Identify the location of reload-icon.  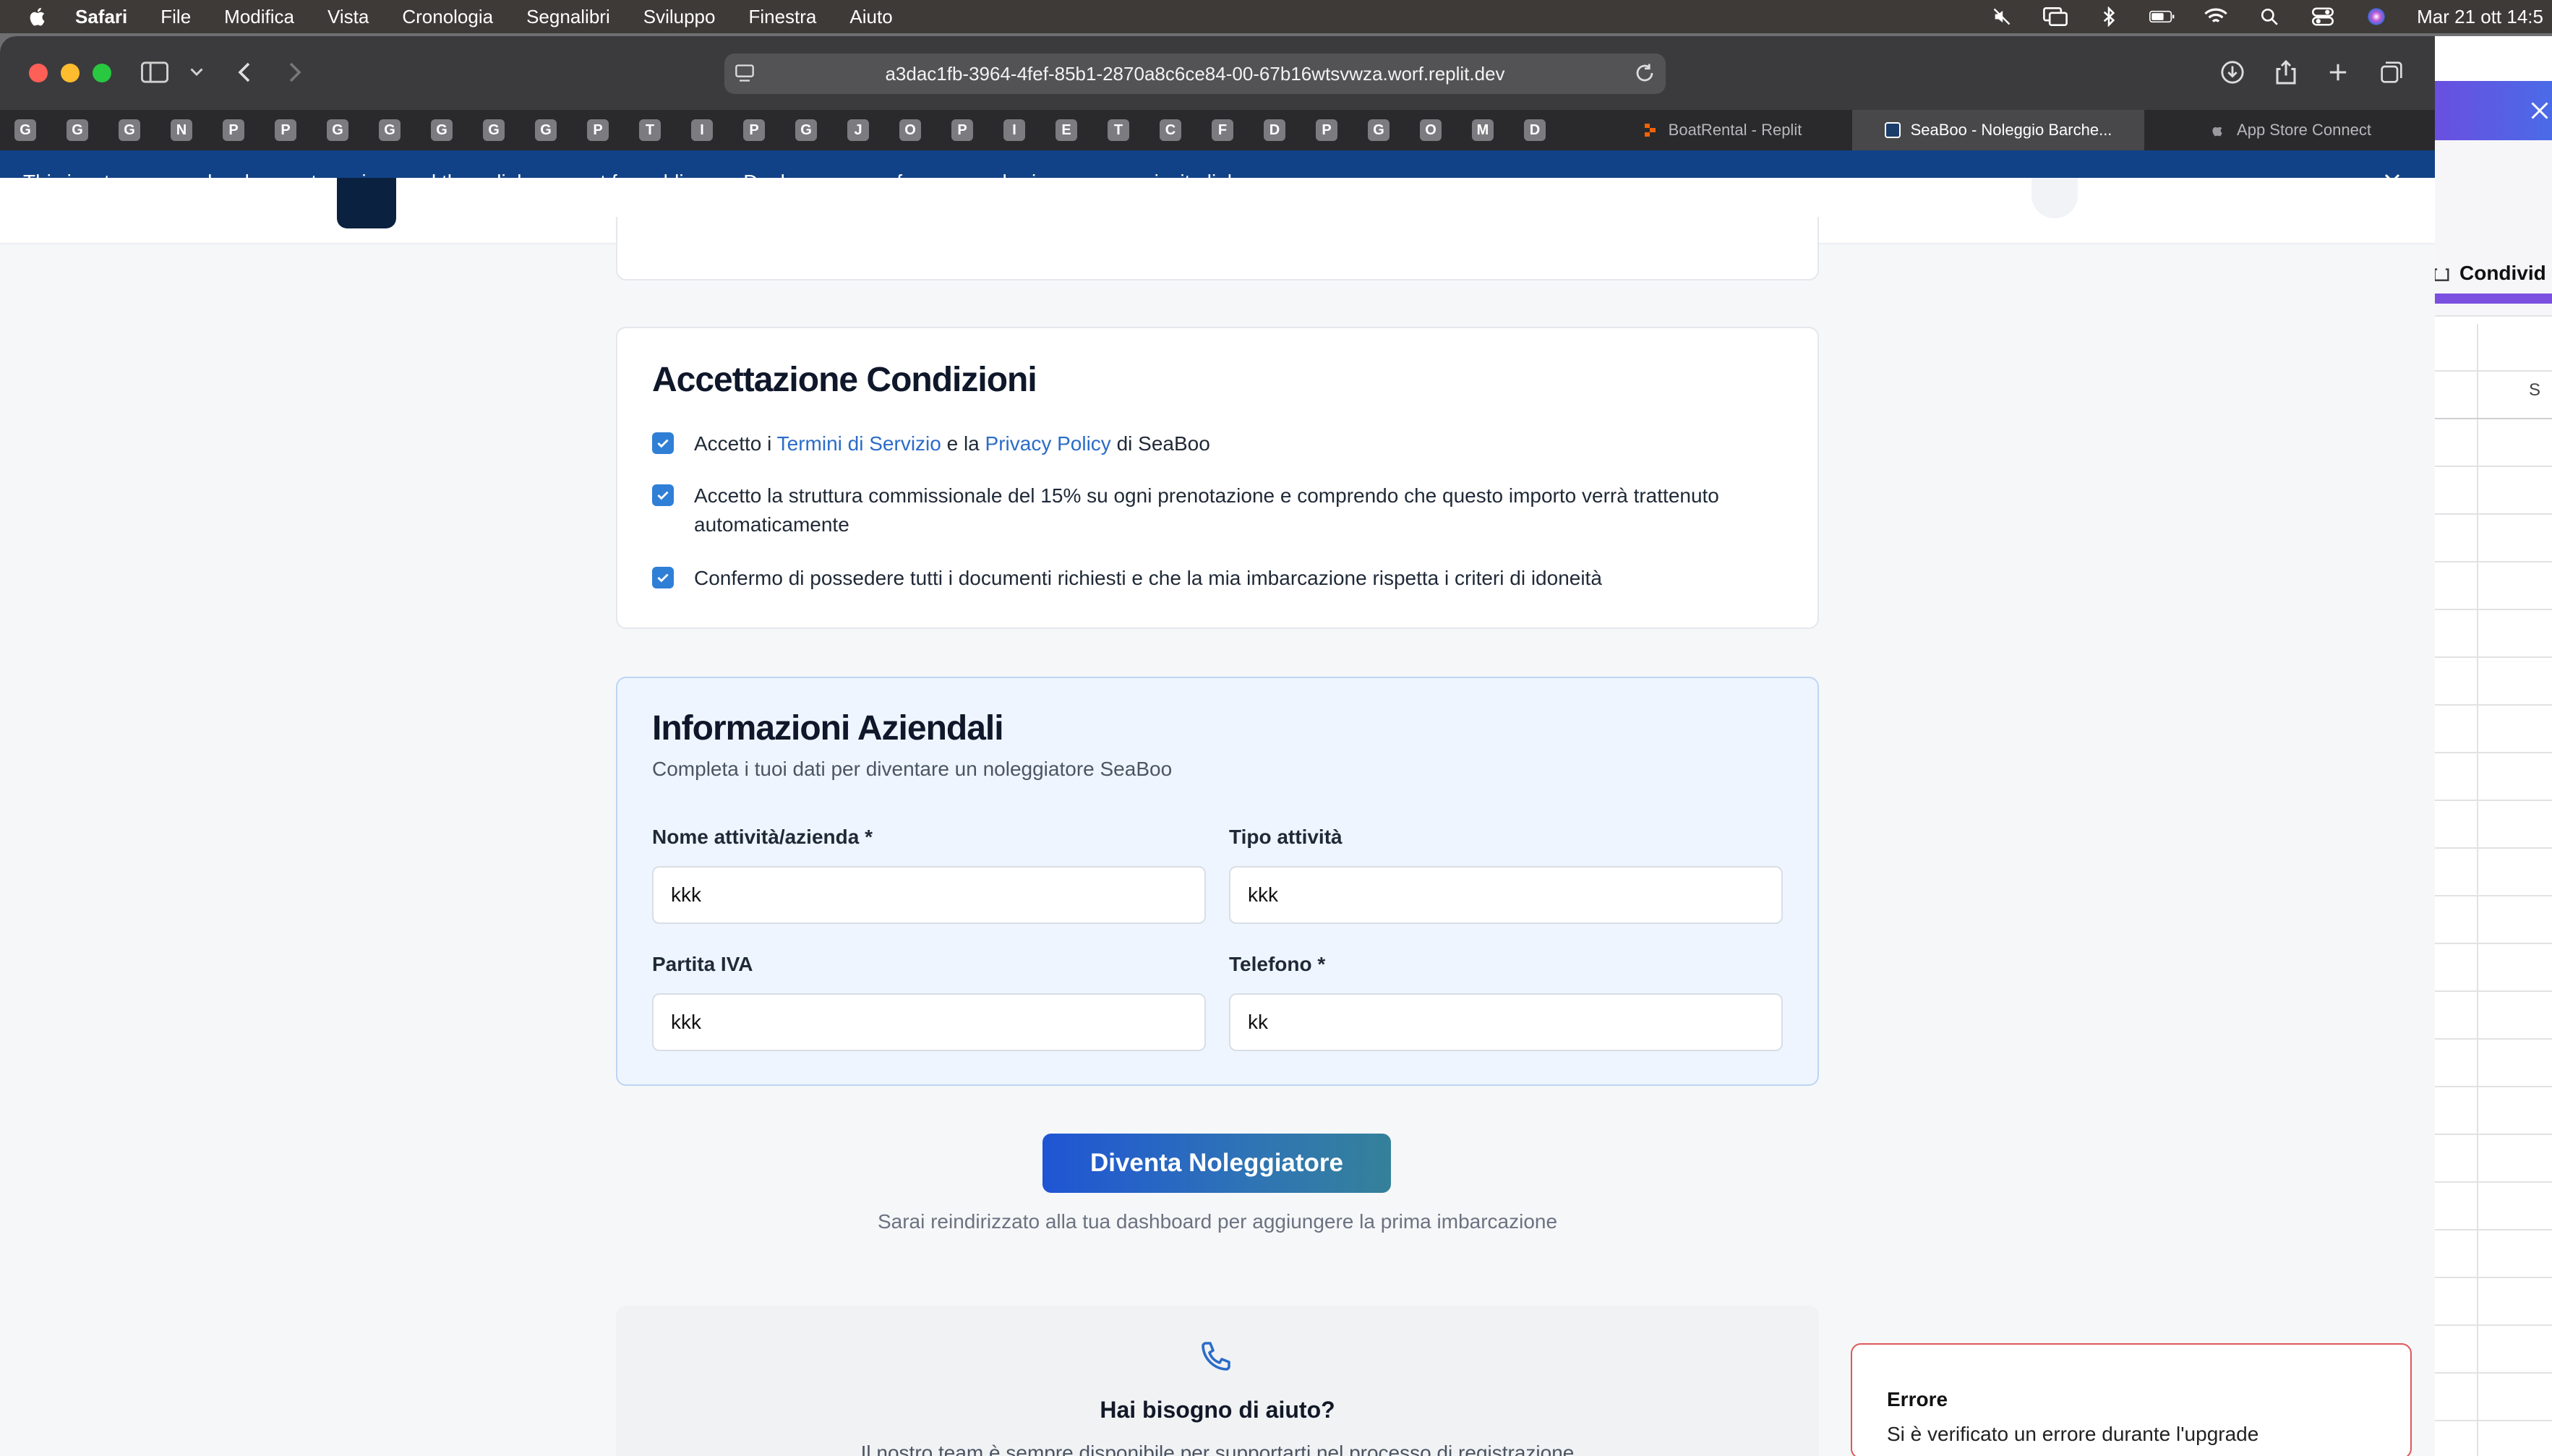
(1645, 75).